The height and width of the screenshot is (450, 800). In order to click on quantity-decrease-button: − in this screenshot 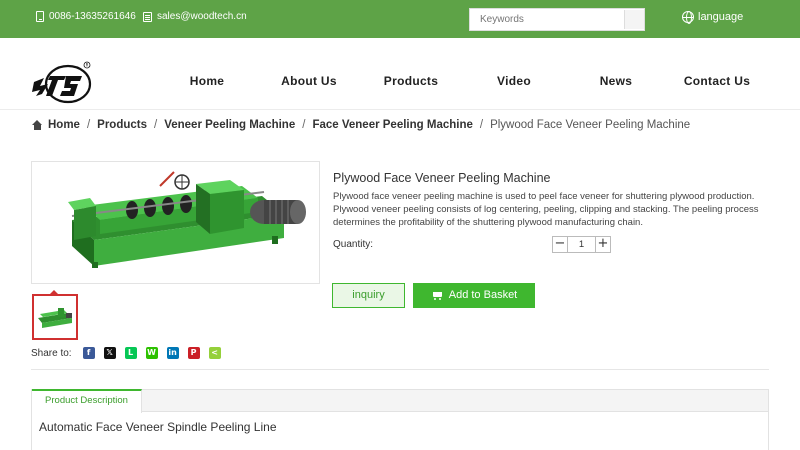, I will do `click(560, 244)`.